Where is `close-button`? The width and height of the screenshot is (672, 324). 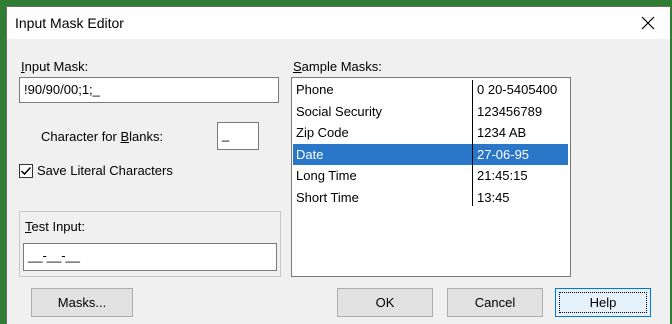
close-button is located at coordinates (648, 23).